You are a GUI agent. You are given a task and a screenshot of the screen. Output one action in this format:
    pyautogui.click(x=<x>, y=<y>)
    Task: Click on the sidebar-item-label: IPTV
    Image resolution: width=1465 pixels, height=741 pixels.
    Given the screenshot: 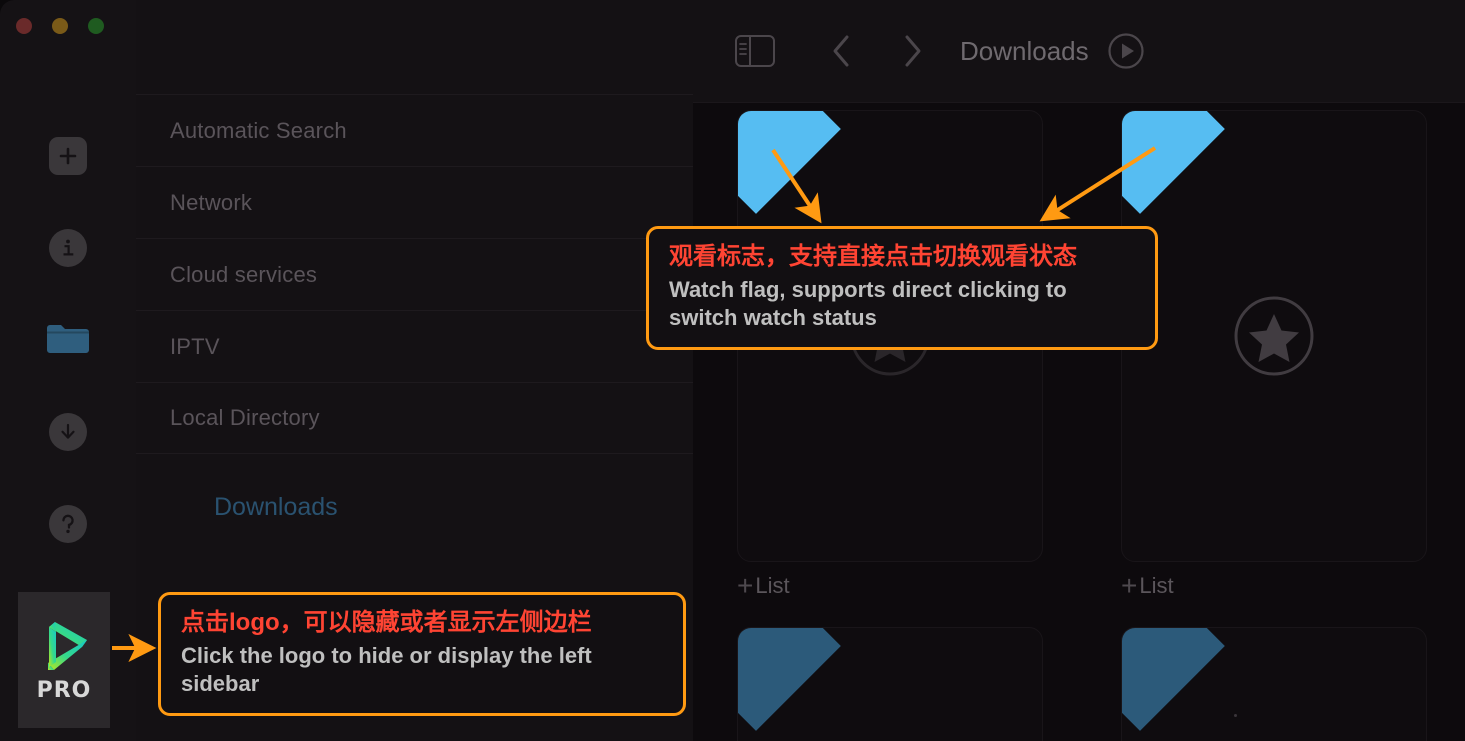 What is the action you would take?
    pyautogui.click(x=195, y=346)
    